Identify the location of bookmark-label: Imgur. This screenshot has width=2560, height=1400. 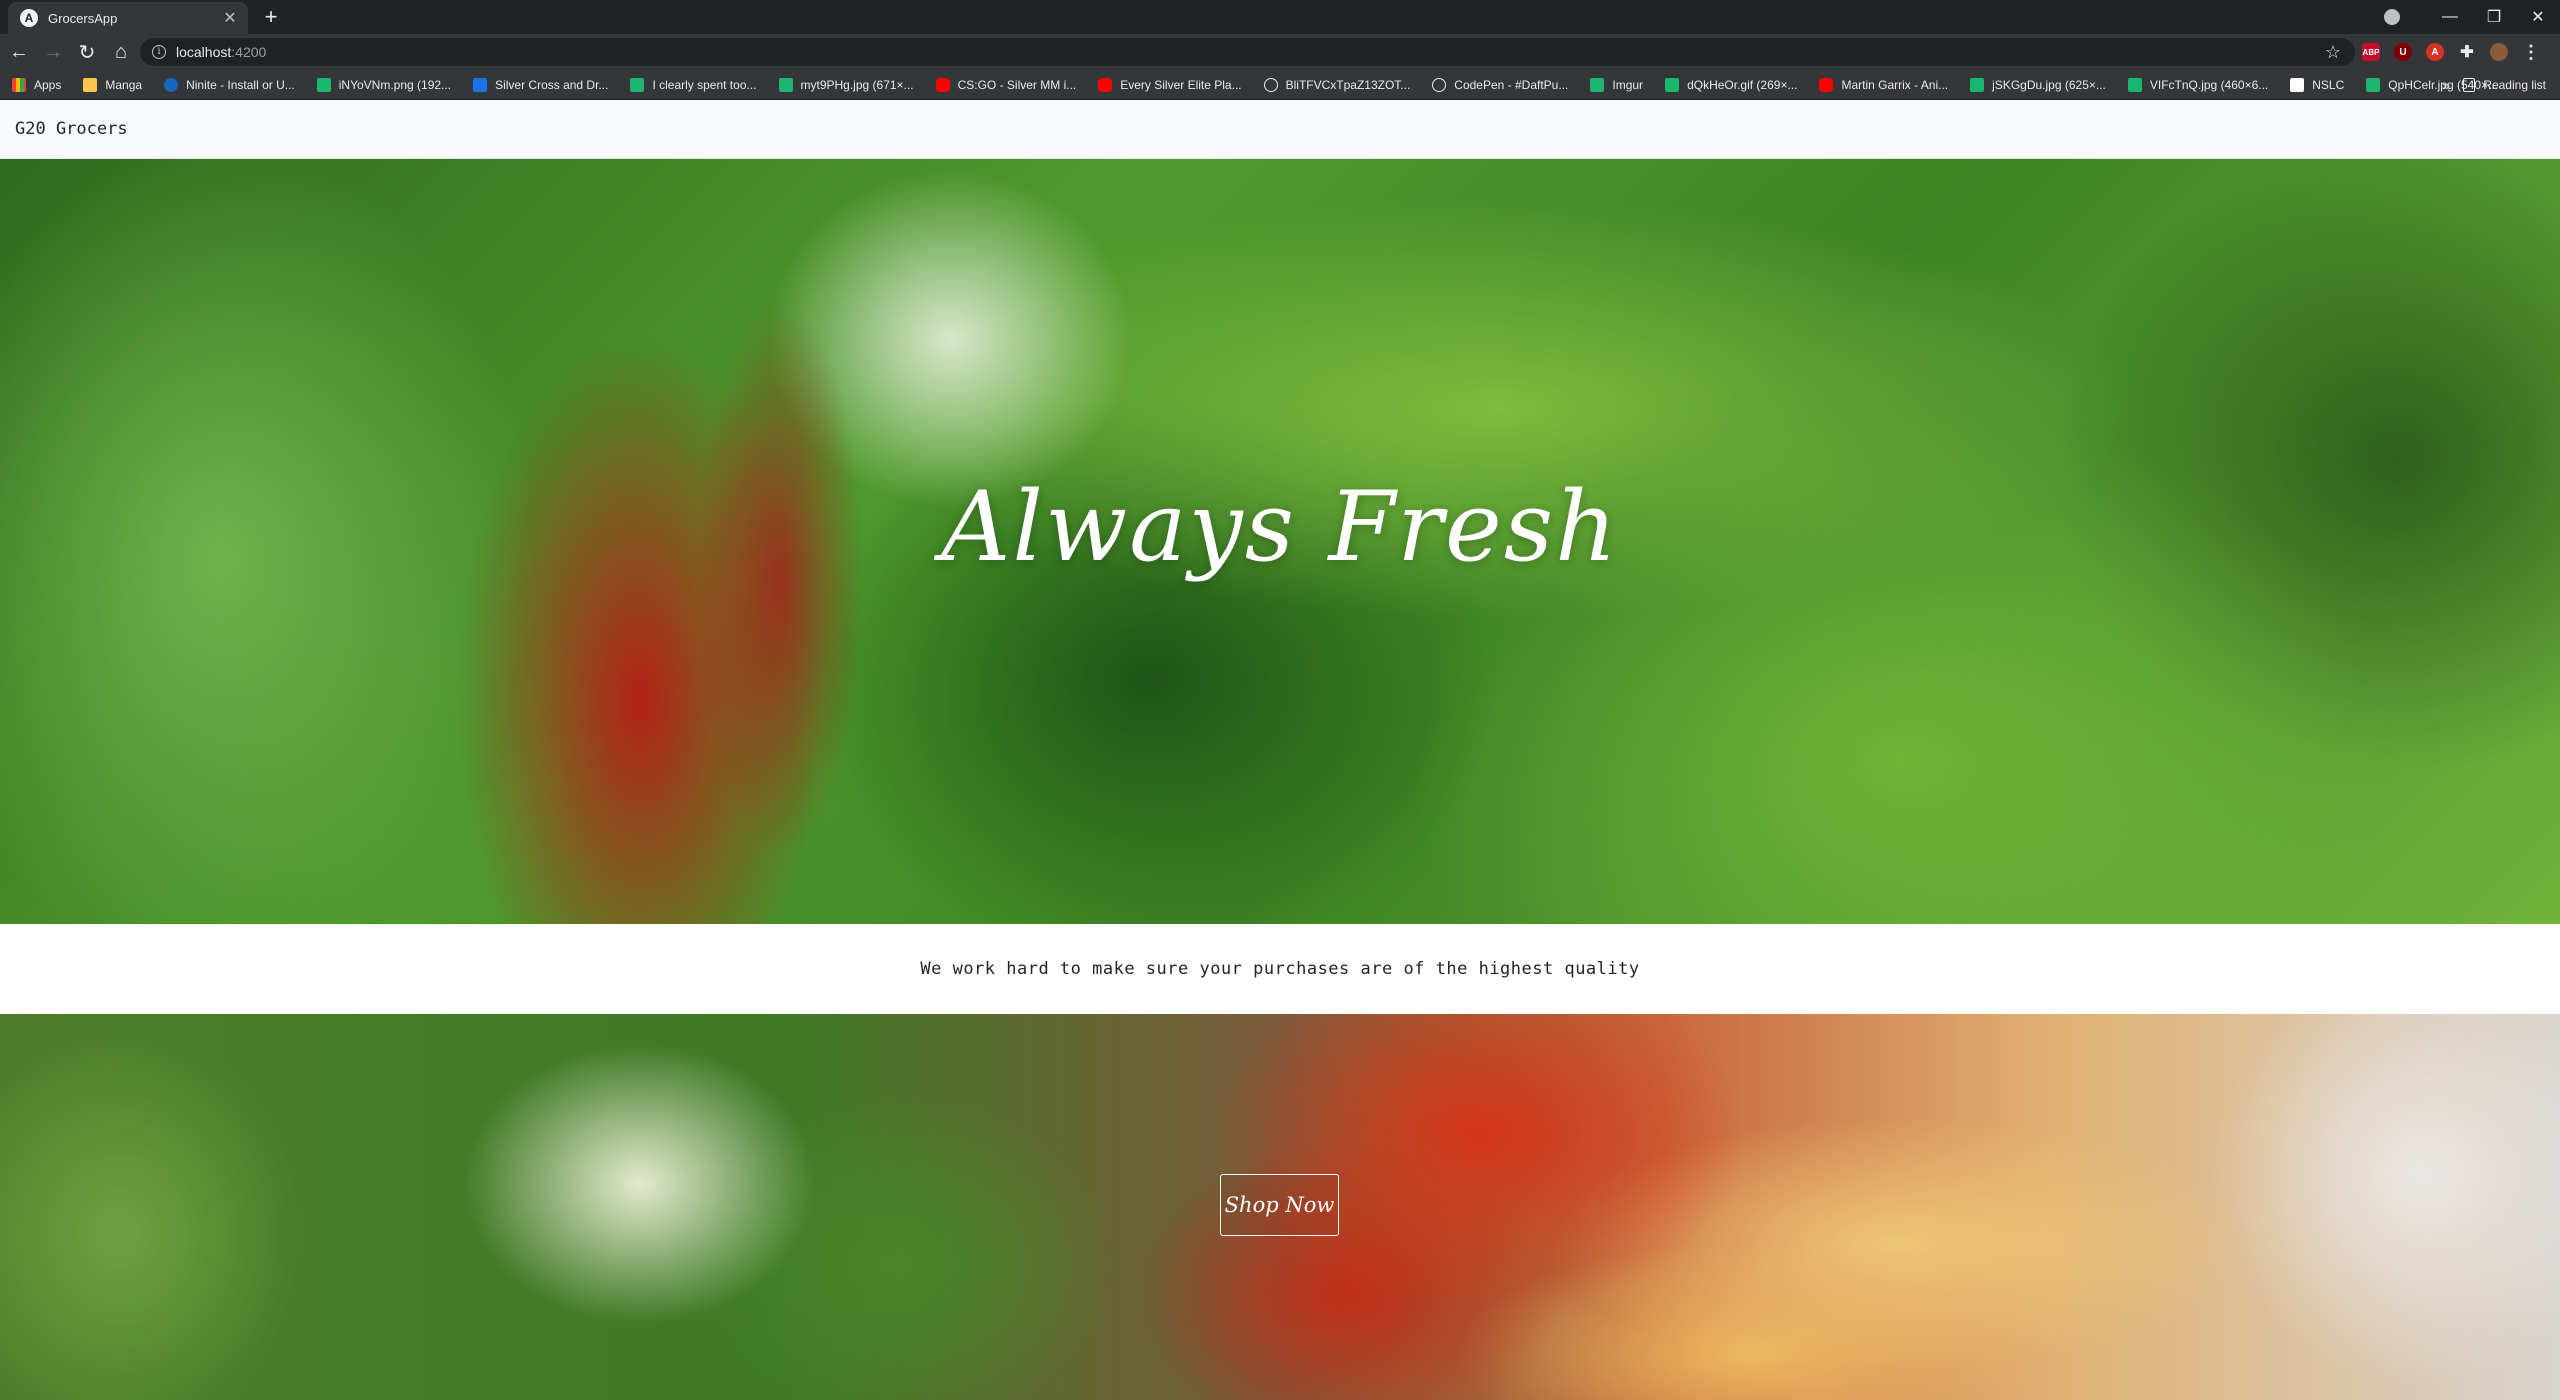
(1628, 84).